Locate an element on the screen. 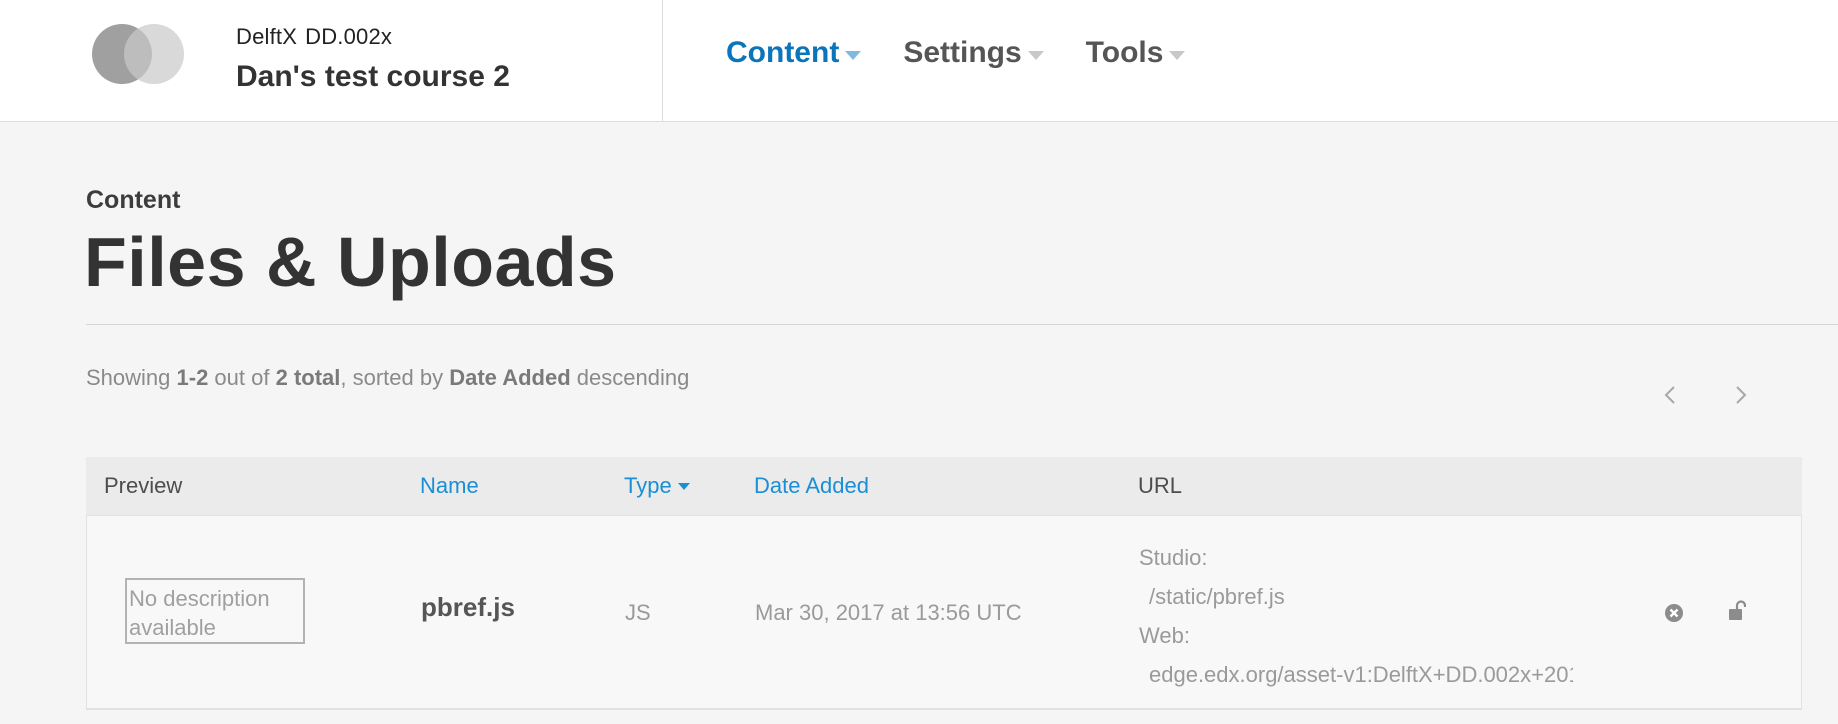 The image size is (1838, 724). nav-content: Content is located at coordinates (794, 53).